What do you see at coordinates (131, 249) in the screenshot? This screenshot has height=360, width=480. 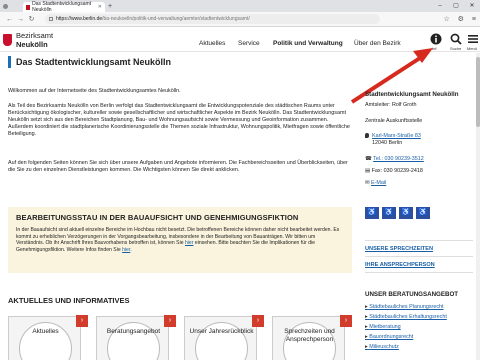 I see `alert-text-end: .` at bounding box center [131, 249].